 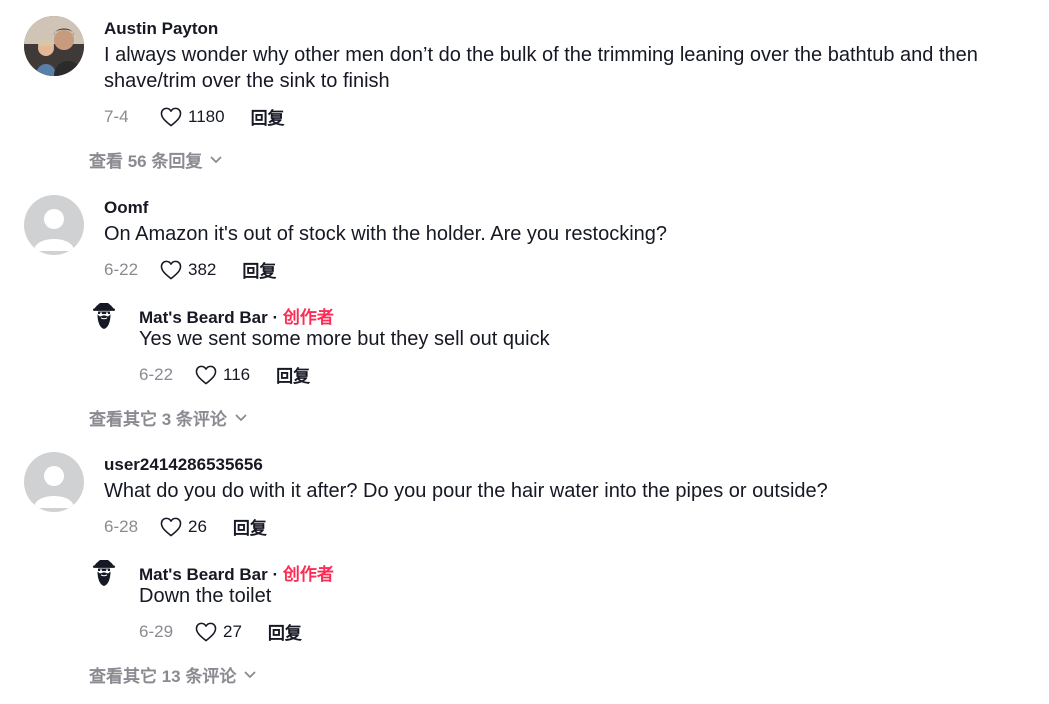 What do you see at coordinates (121, 526) in the screenshot?
I see `comment-date: 6-28` at bounding box center [121, 526].